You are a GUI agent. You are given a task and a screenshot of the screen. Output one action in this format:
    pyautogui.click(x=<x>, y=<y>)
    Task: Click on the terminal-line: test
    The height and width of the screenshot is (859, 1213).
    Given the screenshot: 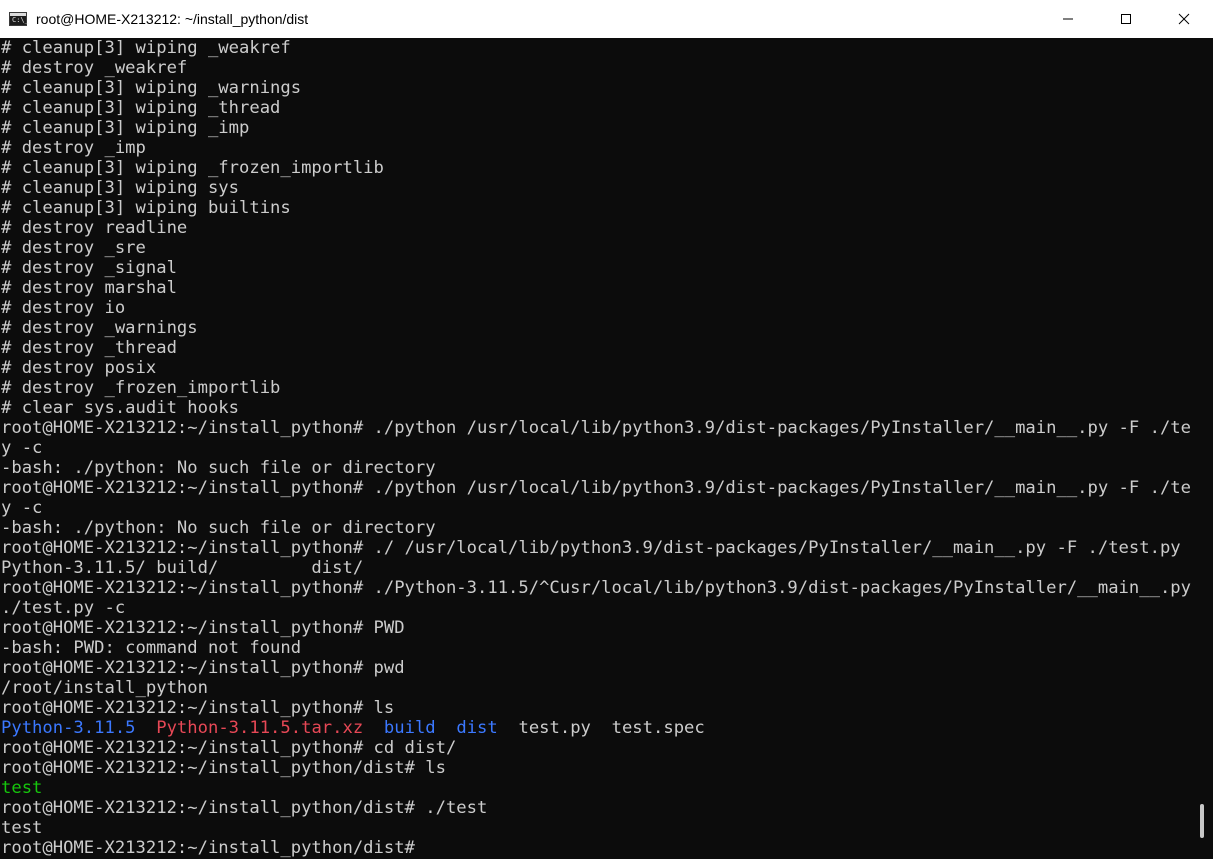 What is the action you would take?
    pyautogui.click(x=22, y=828)
    